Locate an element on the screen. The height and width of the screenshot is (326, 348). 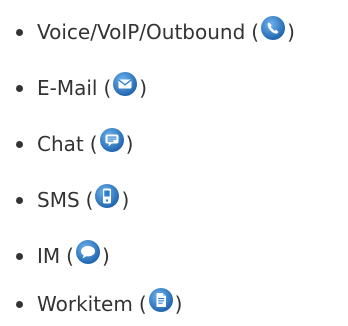
chat-bubble-icon is located at coordinates (112, 140).